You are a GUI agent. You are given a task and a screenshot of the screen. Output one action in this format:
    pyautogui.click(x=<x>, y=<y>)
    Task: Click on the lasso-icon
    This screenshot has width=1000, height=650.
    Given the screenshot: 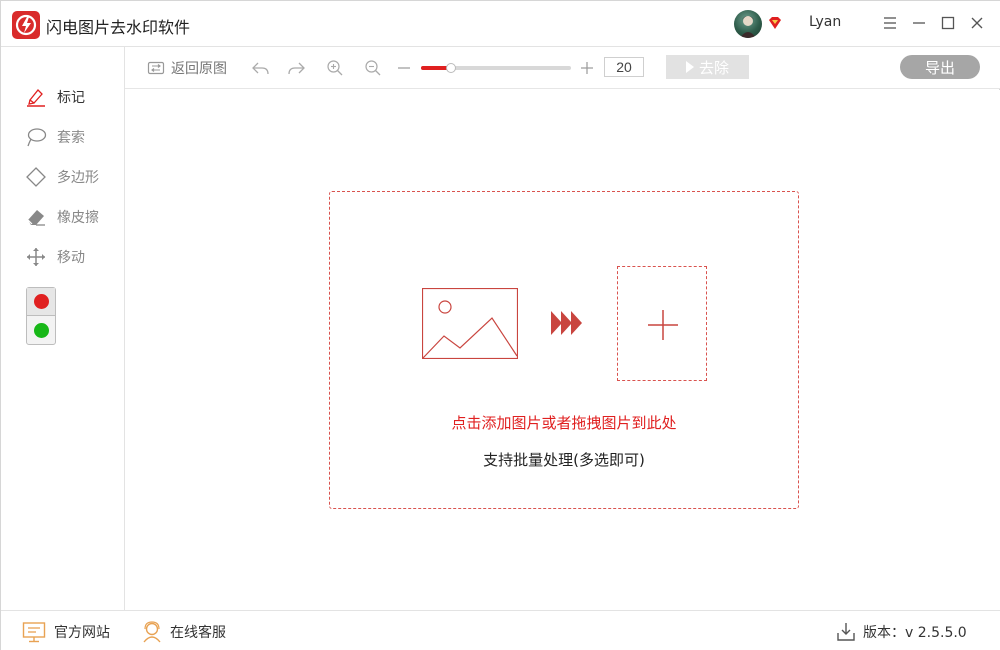 What is the action you would take?
    pyautogui.click(x=37, y=137)
    